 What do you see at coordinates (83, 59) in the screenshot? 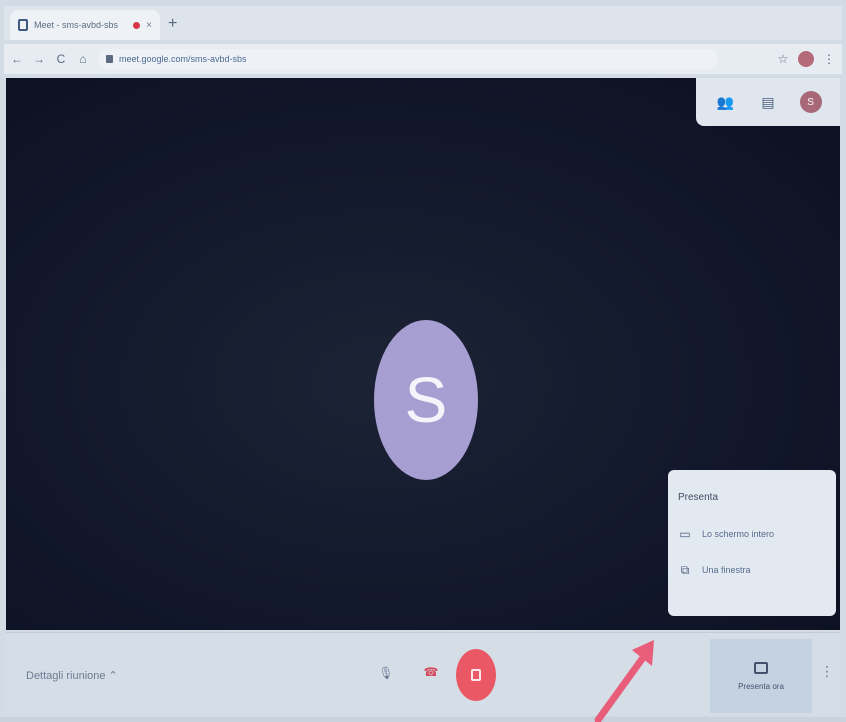
I see `home-button: ⌂` at bounding box center [83, 59].